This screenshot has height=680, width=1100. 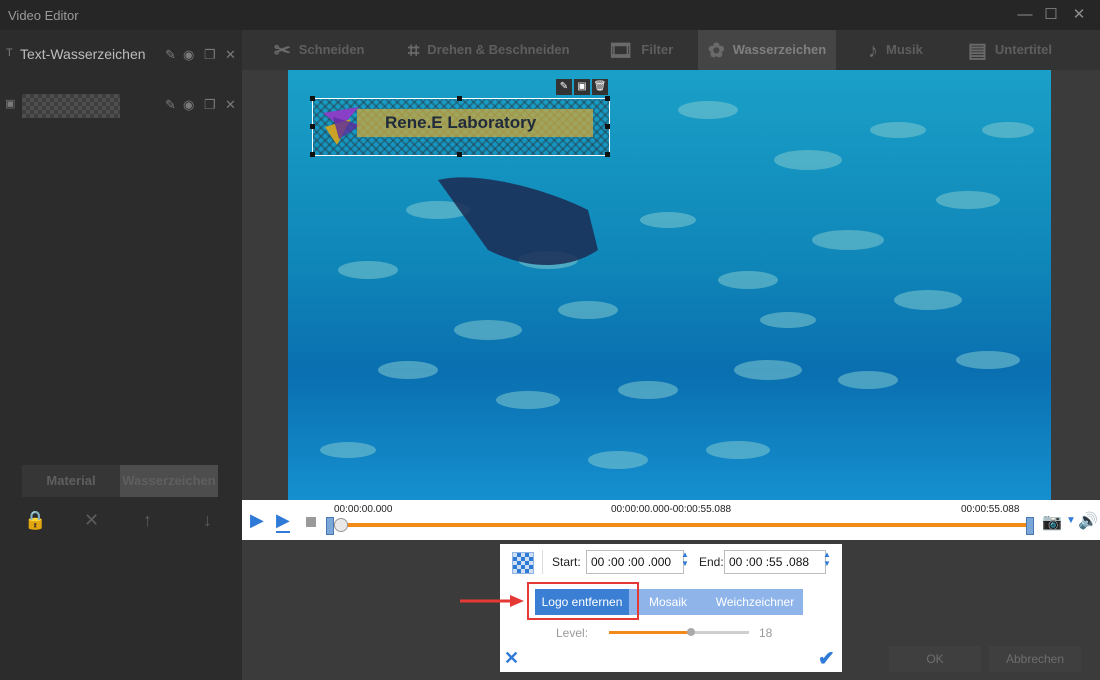 What do you see at coordinates (990, 509) in the screenshot?
I see `end-time-label: 00:00:55.088` at bounding box center [990, 509].